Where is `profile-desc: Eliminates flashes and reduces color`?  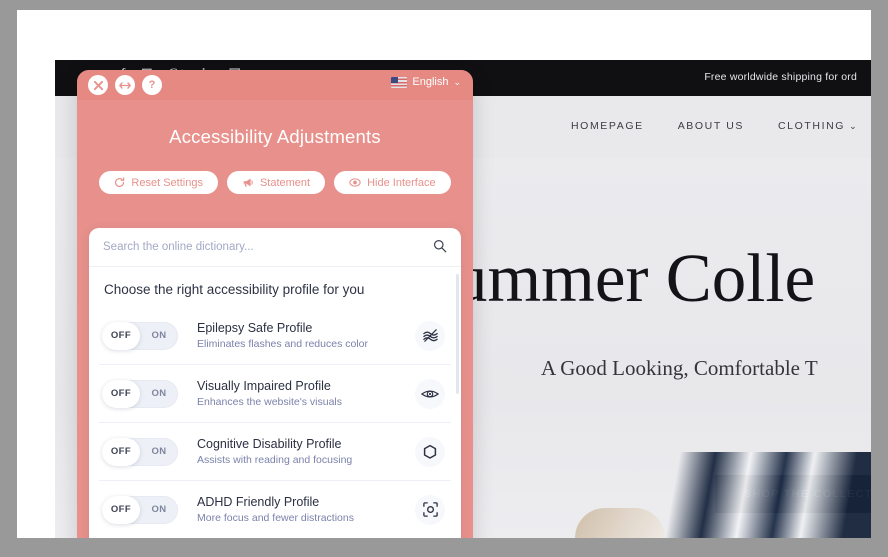 profile-desc: Eliminates flashes and reduces color is located at coordinates (283, 344).